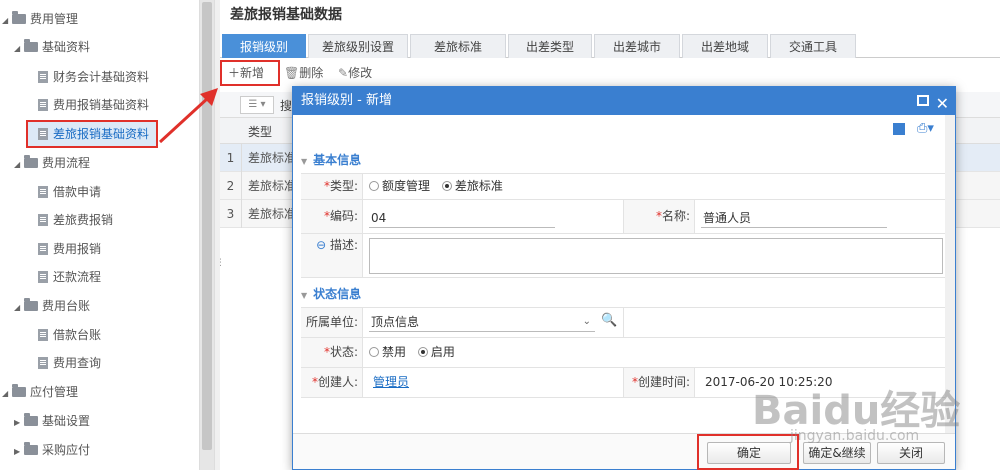 This screenshot has height=470, width=1000. I want to click on tree-label: 财务会计基础资料, so click(101, 77).